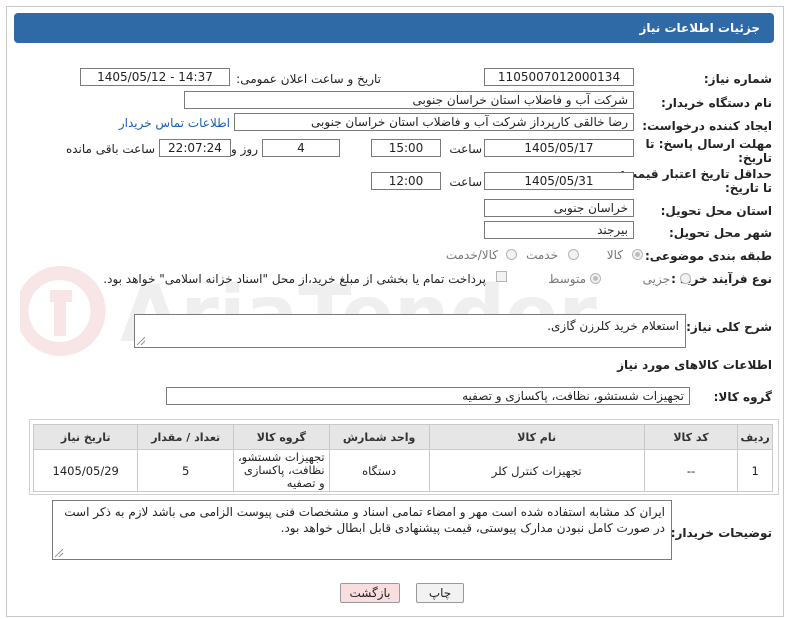  I want to click on deadline-label-date: تاریخ:, so click(755, 158).